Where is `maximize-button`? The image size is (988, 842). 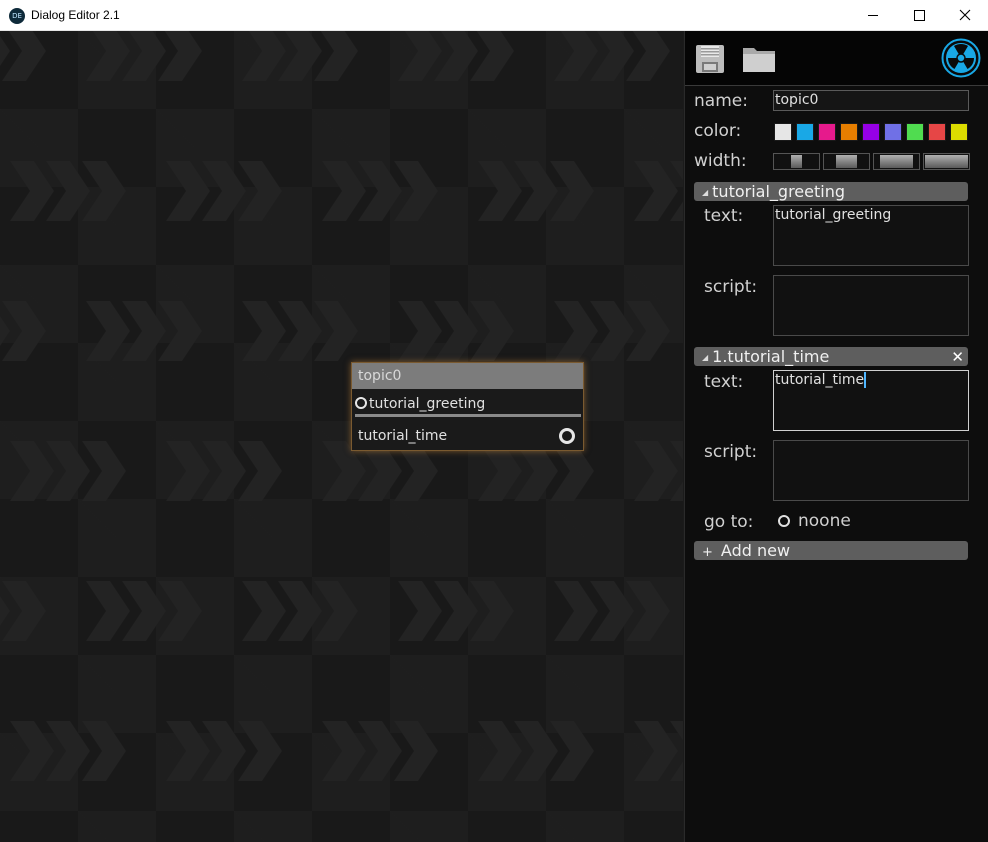
maximize-button is located at coordinates (919, 15).